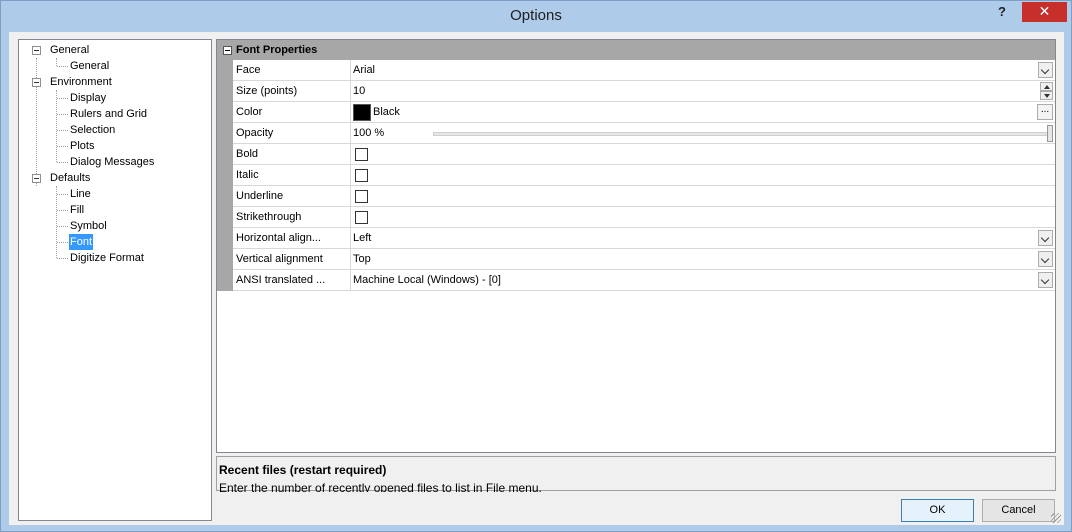 The width and height of the screenshot is (1072, 532). What do you see at coordinates (1045, 259) in the screenshot?
I see `valign-dropdown-button` at bounding box center [1045, 259].